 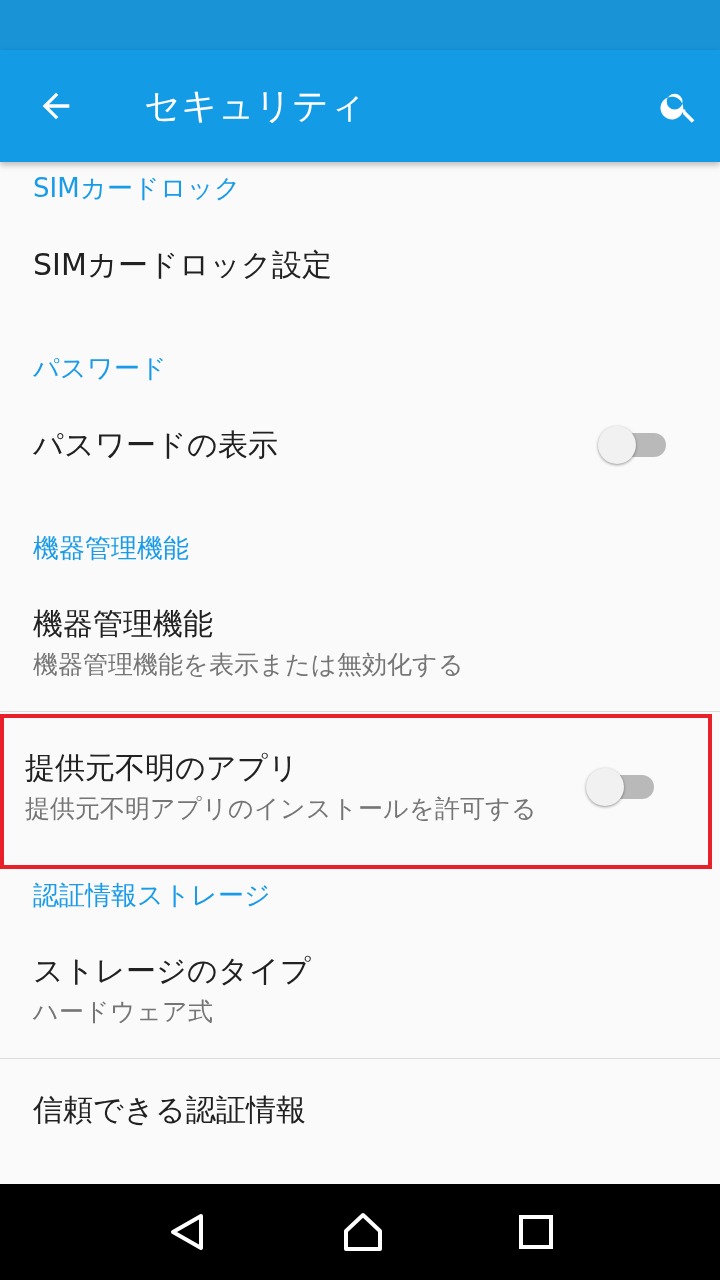 What do you see at coordinates (356, 786) in the screenshot?
I see `settings-item: 提供元不明のアプリ 提供元不明アプリのインストールを許可する` at bounding box center [356, 786].